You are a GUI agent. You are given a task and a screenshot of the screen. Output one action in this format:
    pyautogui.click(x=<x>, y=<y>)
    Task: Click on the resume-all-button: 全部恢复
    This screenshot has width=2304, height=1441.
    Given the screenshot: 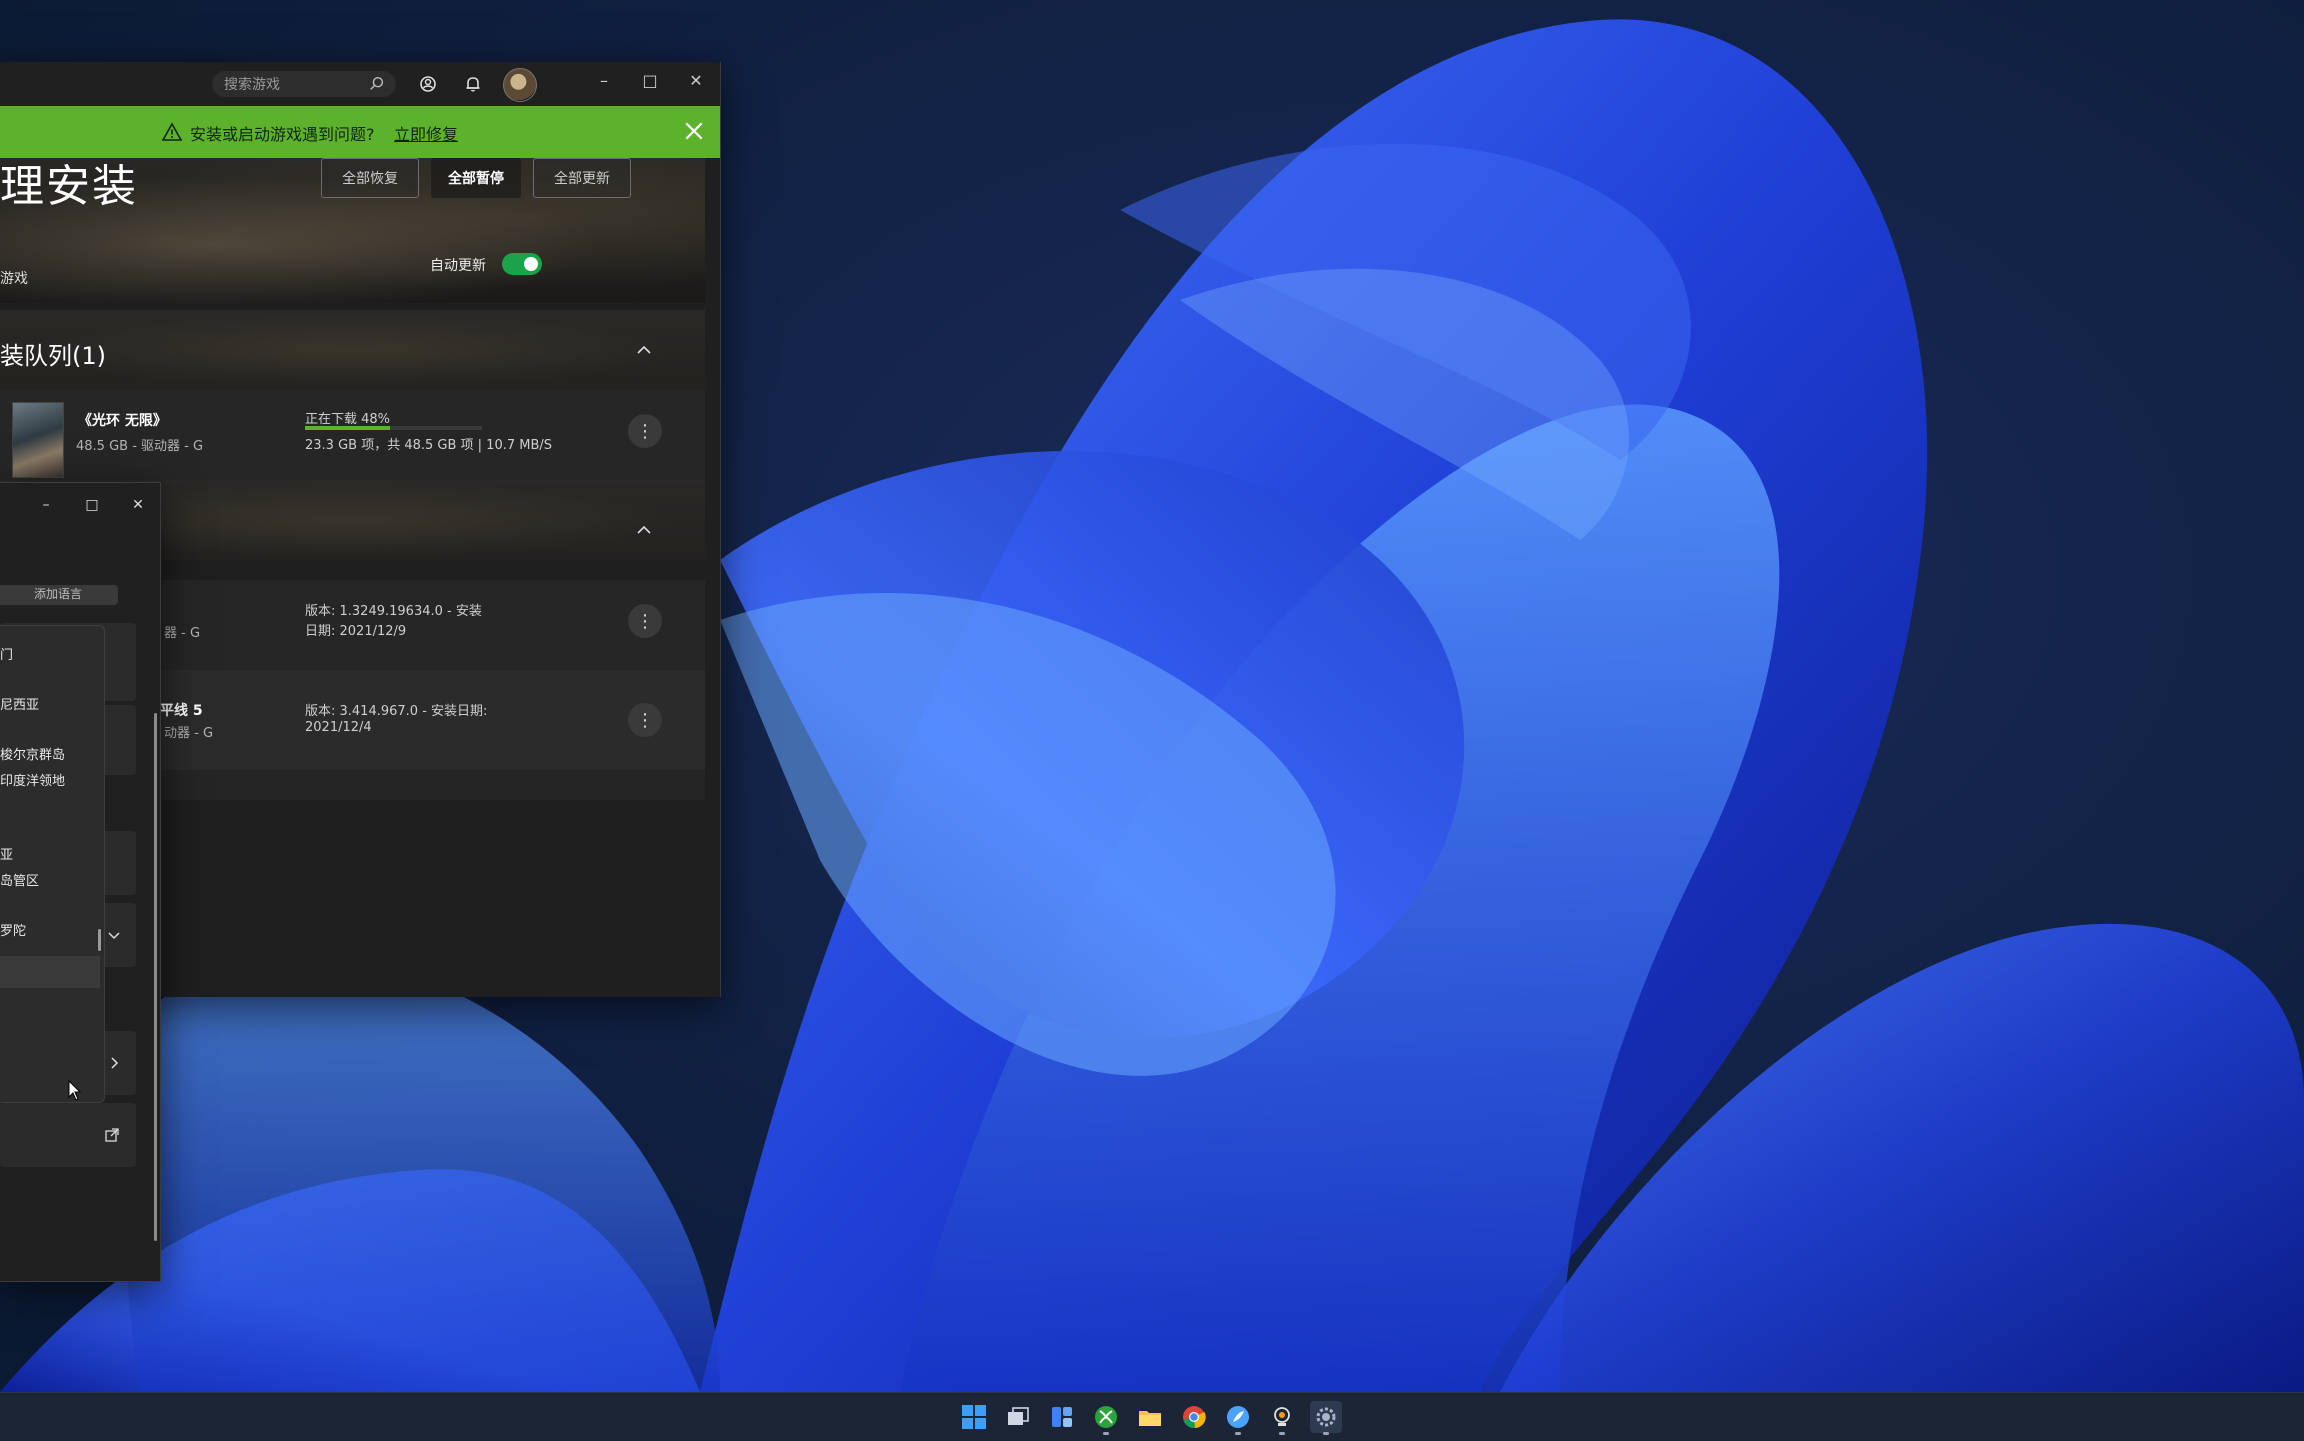 What is the action you would take?
    pyautogui.click(x=370, y=178)
    